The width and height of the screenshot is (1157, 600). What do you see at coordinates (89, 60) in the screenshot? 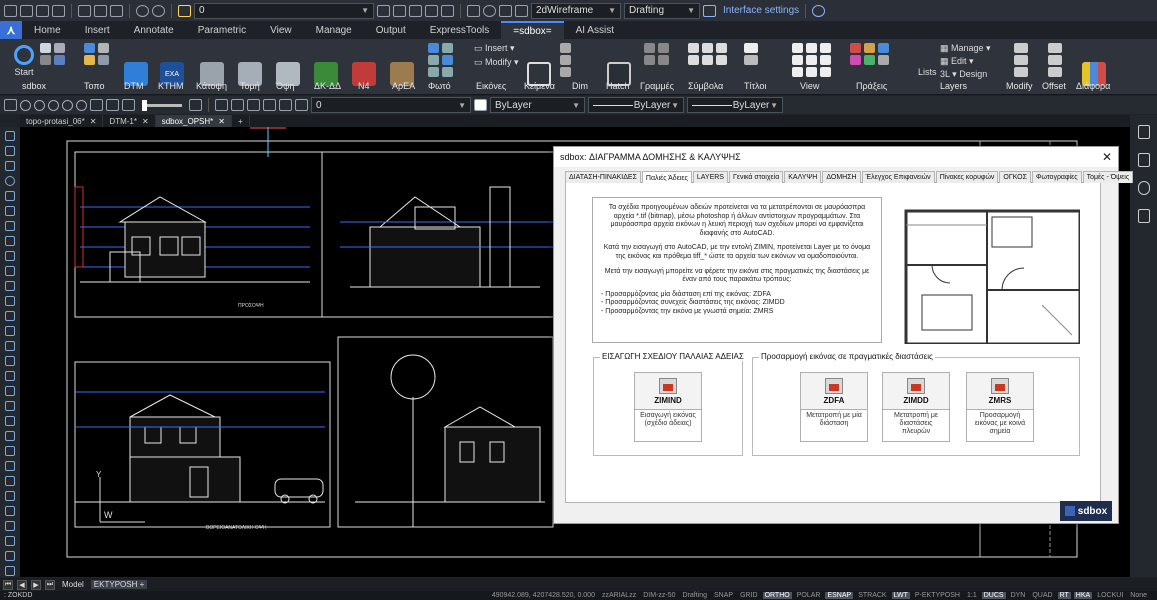
I see `point-icon` at bounding box center [89, 60].